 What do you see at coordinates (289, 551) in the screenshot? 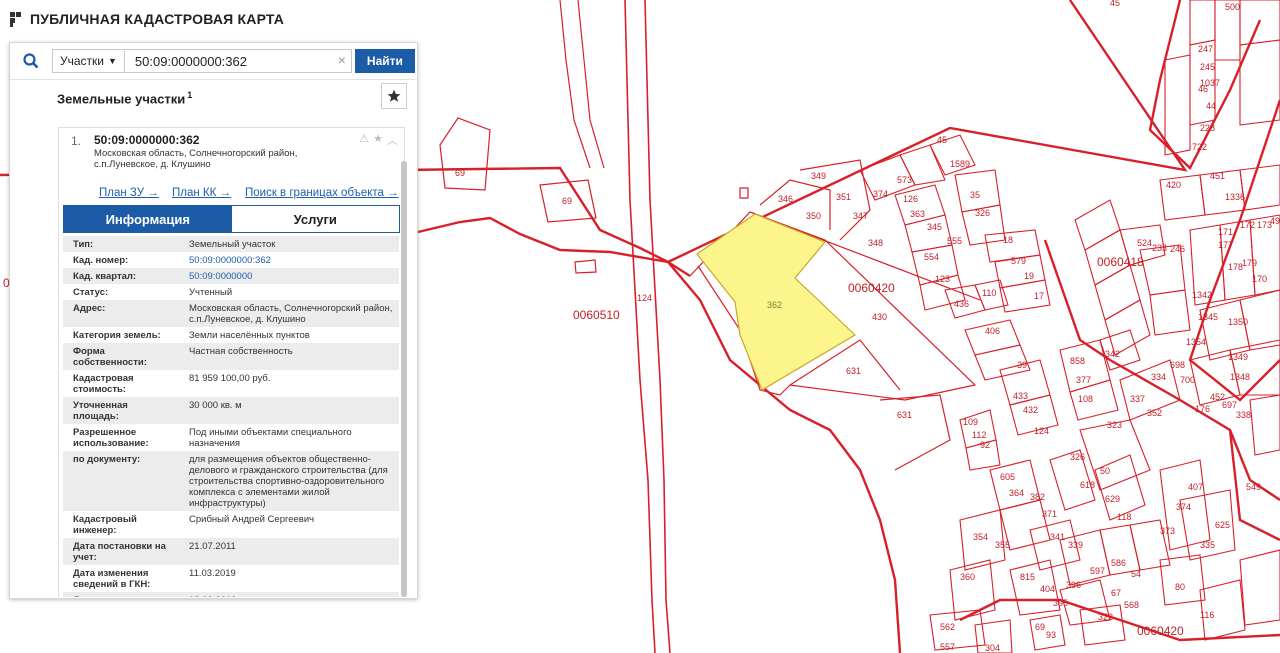
I see `info-value: 21.07.2011` at bounding box center [289, 551].